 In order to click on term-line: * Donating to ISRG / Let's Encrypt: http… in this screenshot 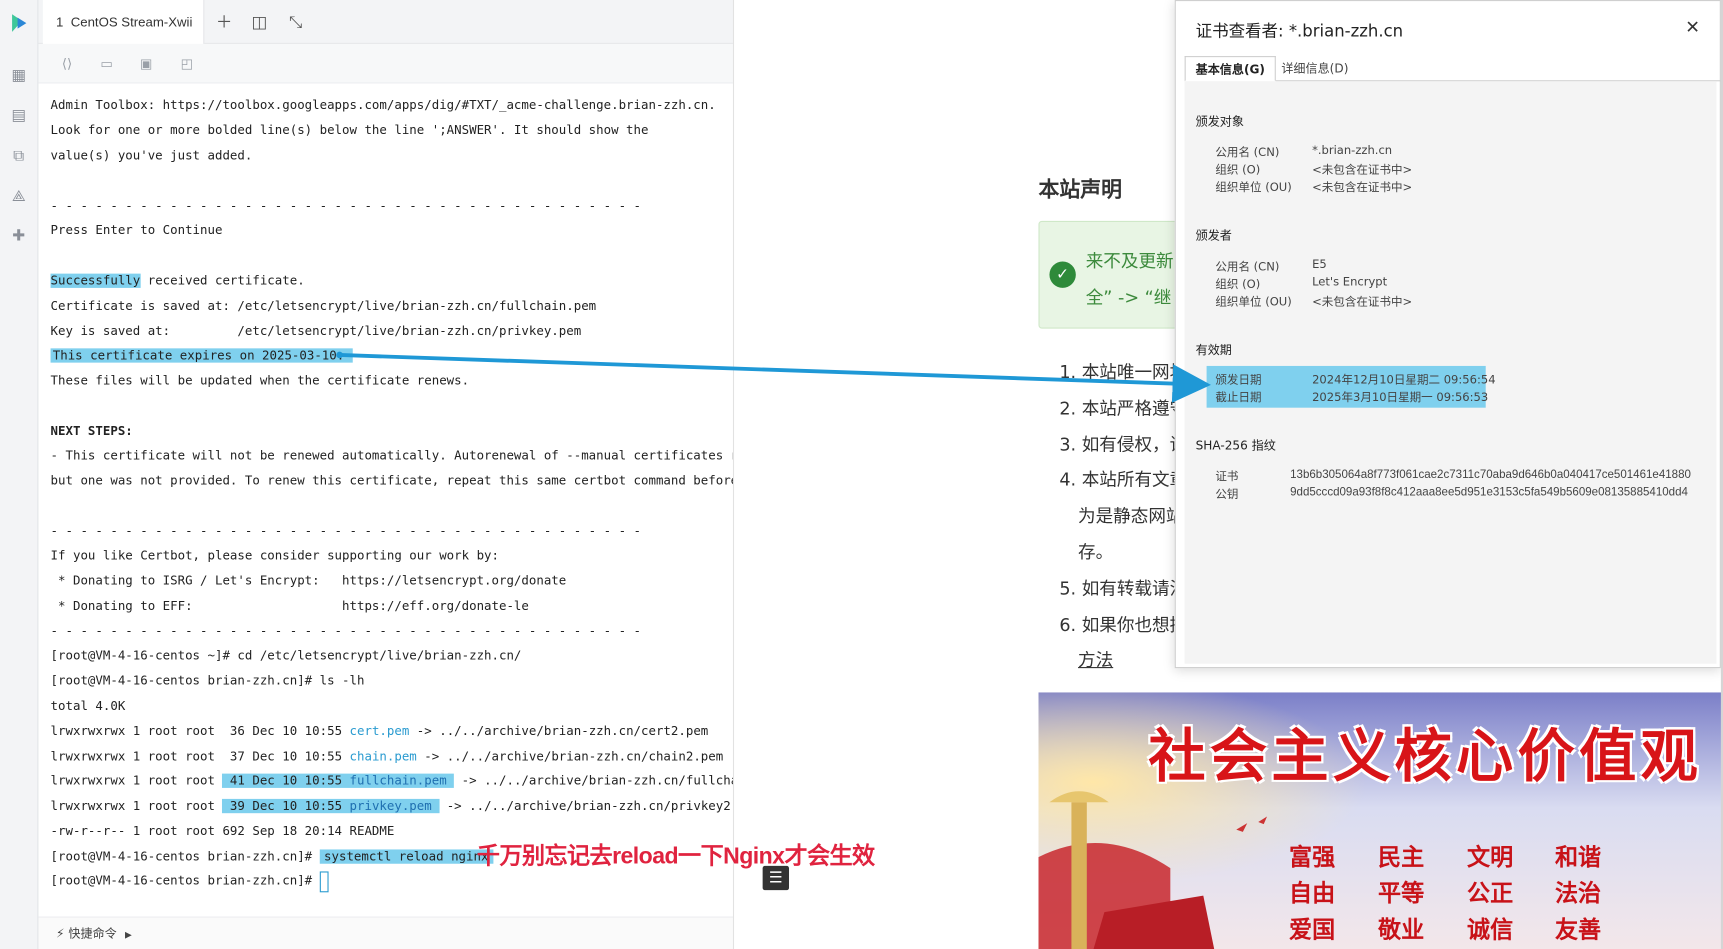, I will do `click(308, 580)`.